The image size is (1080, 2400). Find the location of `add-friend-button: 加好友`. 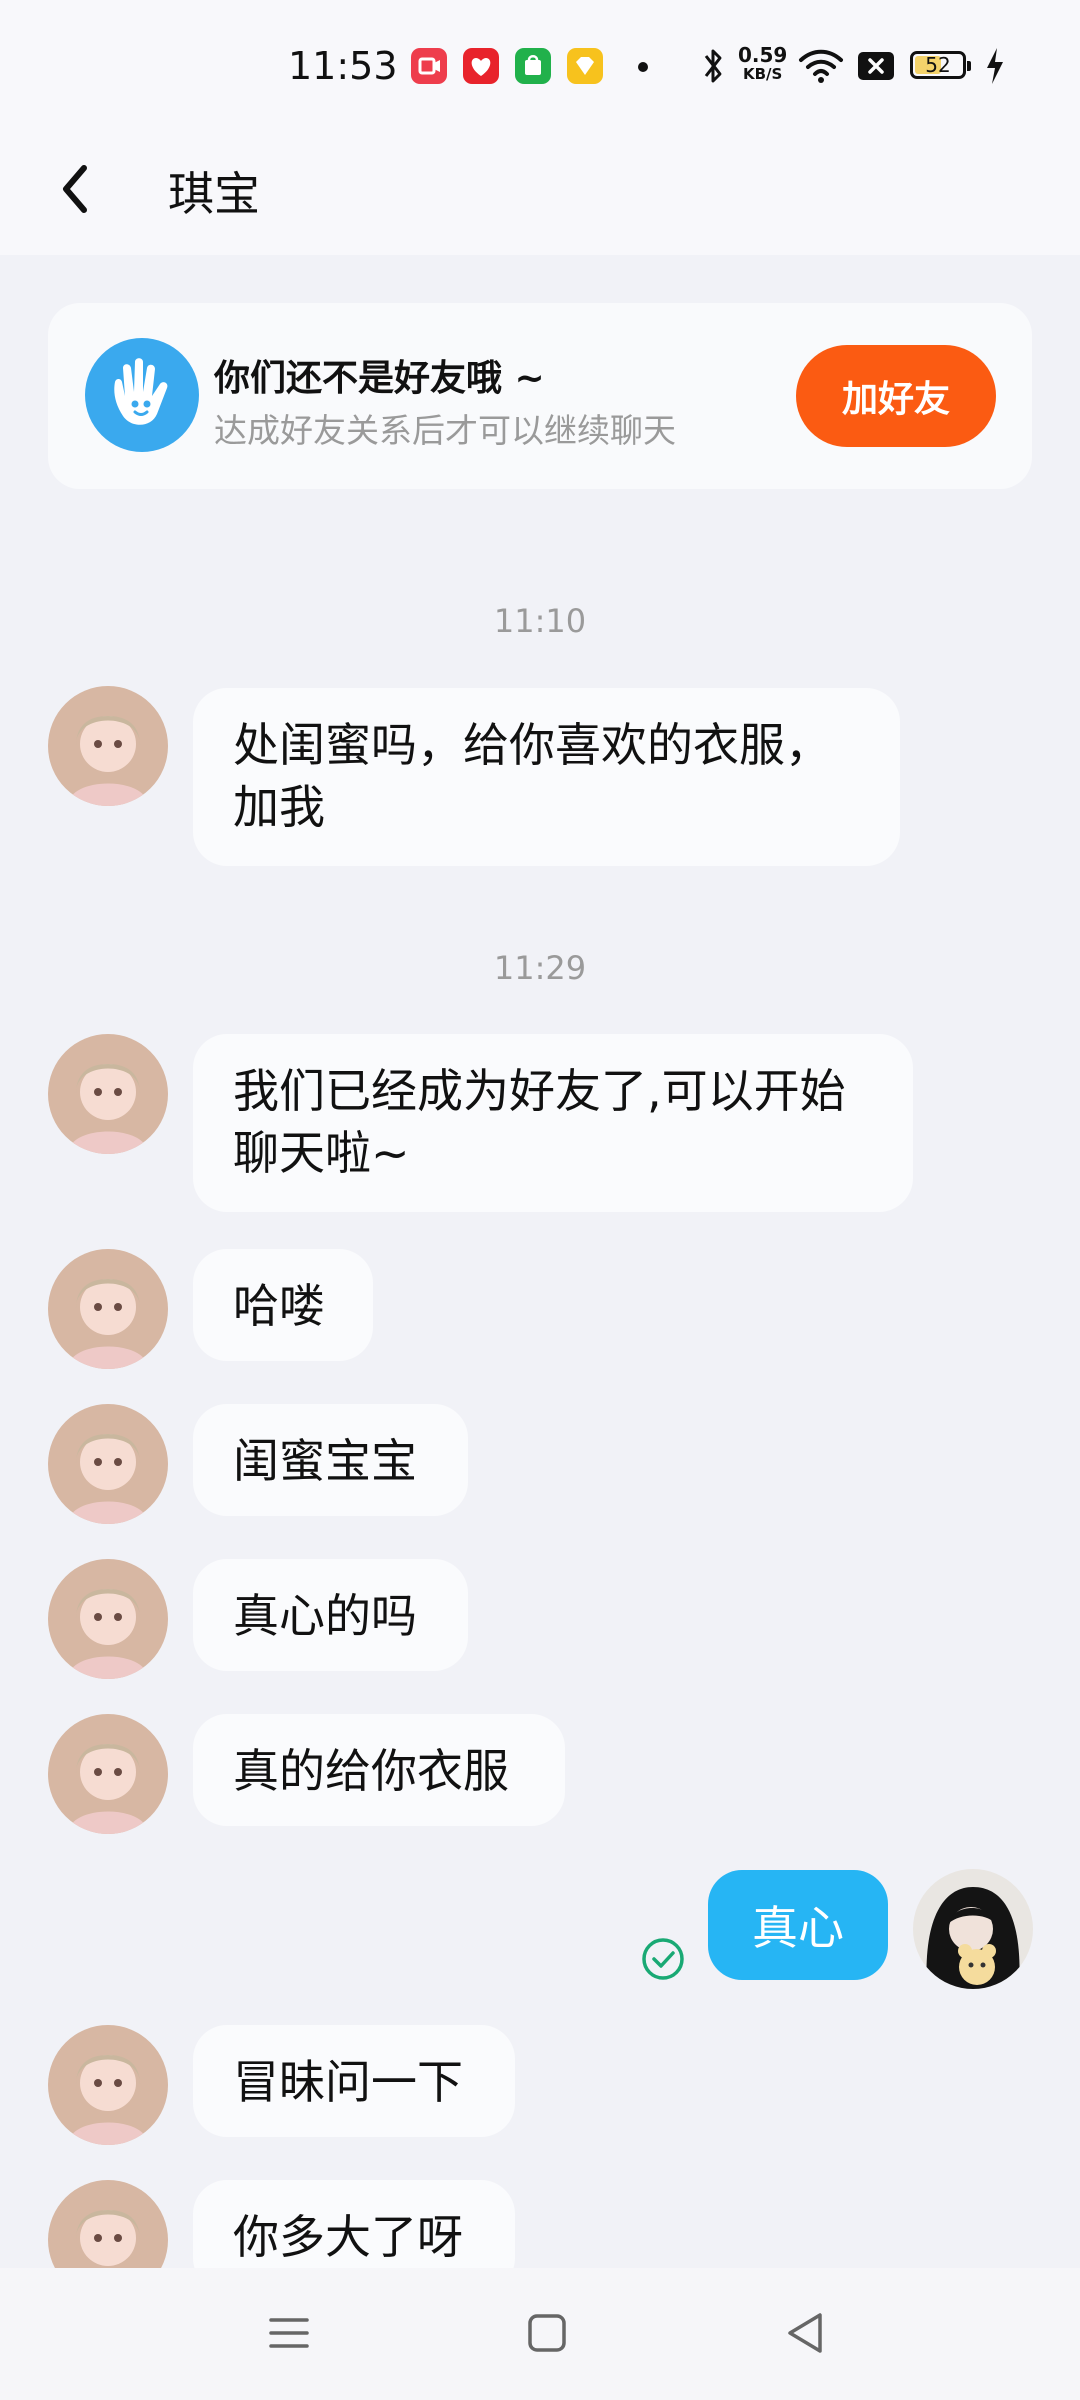

add-friend-button: 加好友 is located at coordinates (896, 396).